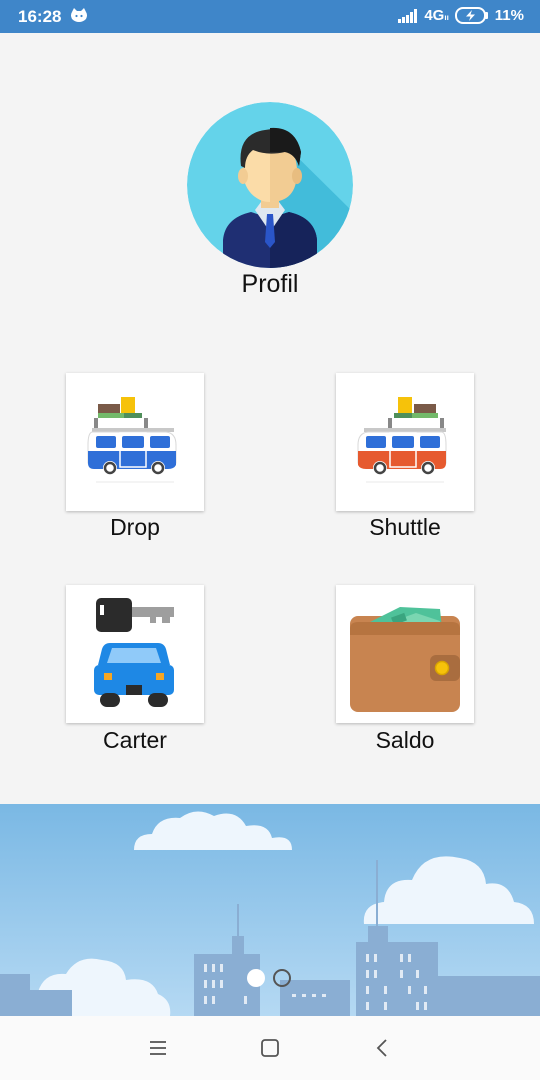  What do you see at coordinates (509, 15) in the screenshot?
I see `battery-percent: 11%` at bounding box center [509, 15].